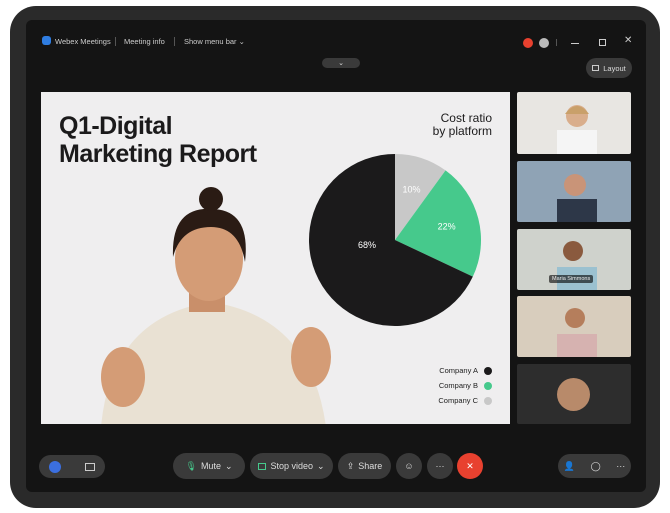 Image resolution: width=670 pixels, height=513 pixels. I want to click on legend-item-a: Company A, so click(465, 370).